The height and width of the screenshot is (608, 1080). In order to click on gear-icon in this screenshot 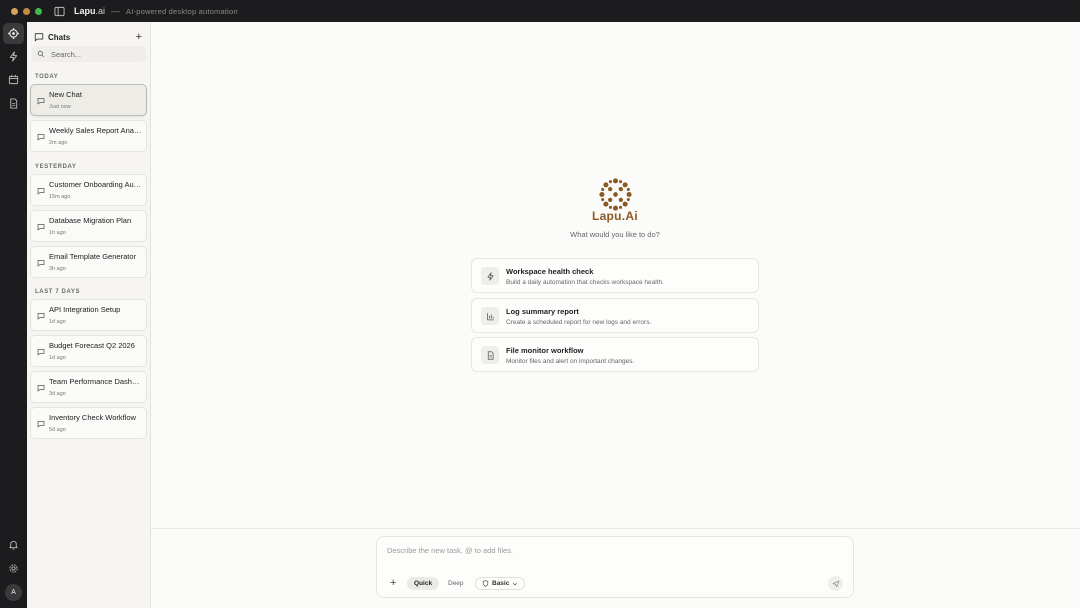, I will do `click(13, 568)`.